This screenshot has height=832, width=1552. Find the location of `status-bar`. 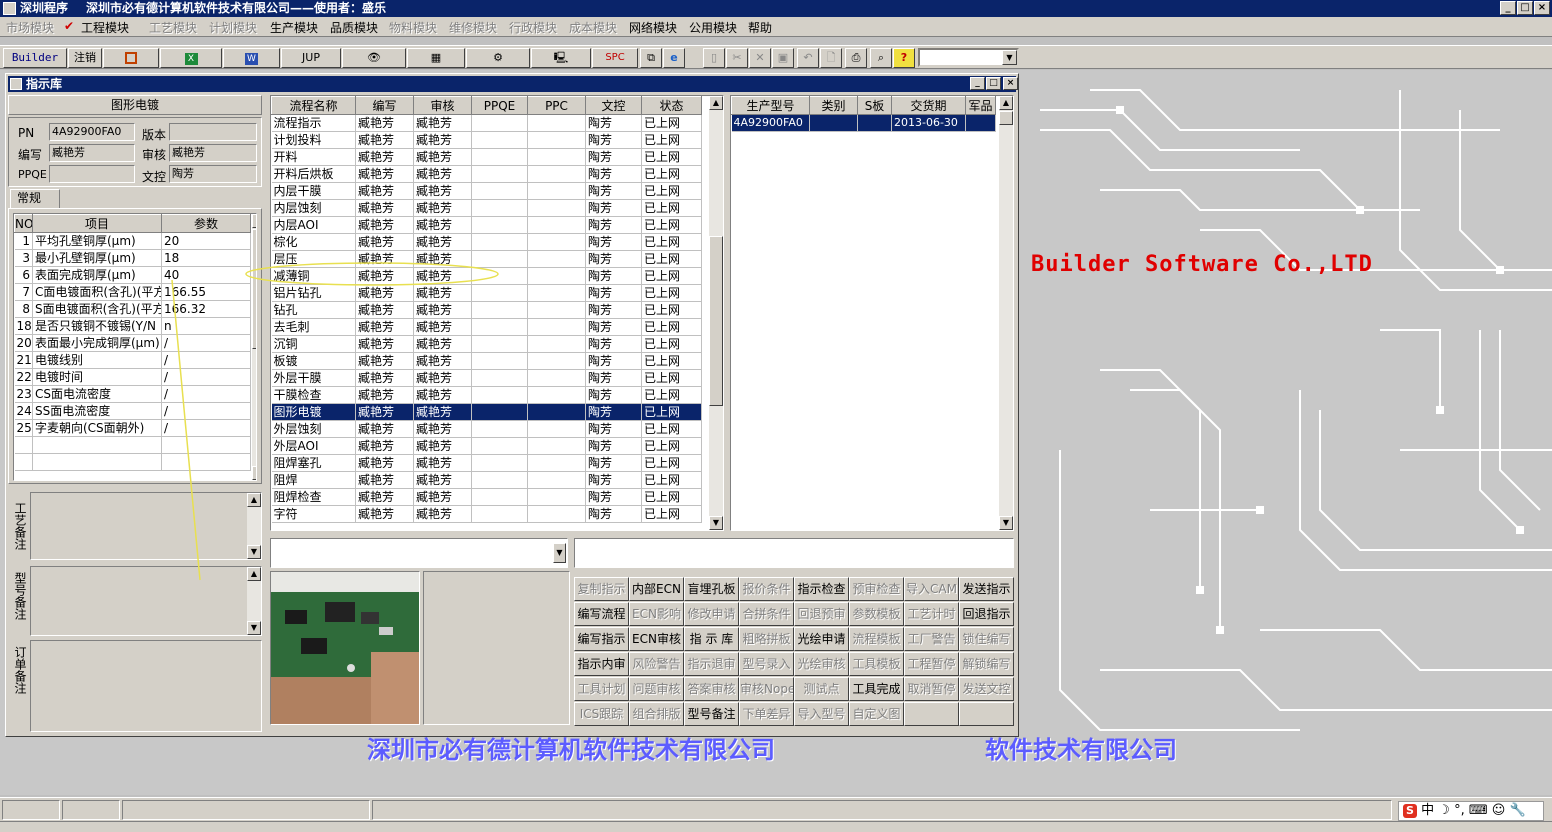

status-bar is located at coordinates (776, 809).